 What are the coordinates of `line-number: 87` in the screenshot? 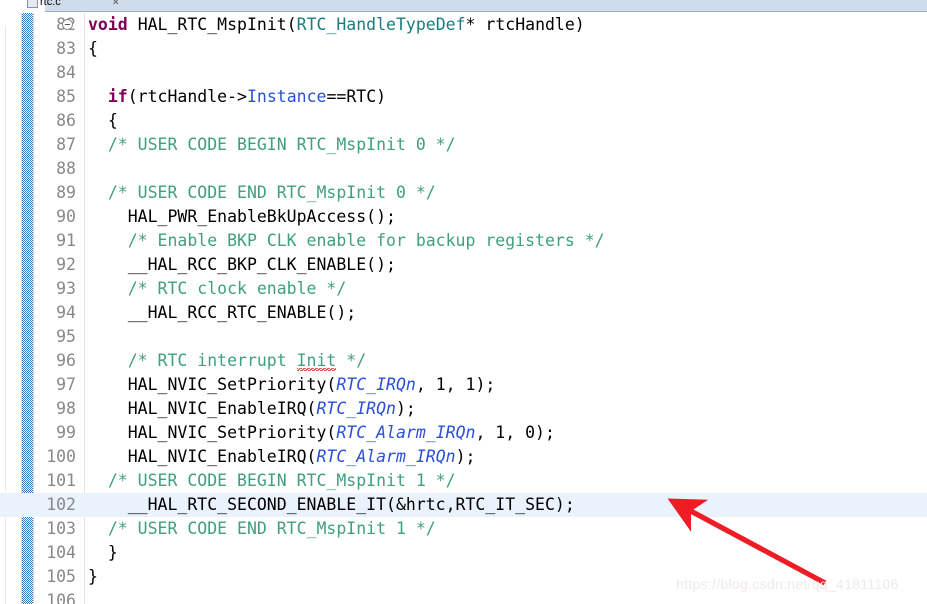 It's located at (66, 144).